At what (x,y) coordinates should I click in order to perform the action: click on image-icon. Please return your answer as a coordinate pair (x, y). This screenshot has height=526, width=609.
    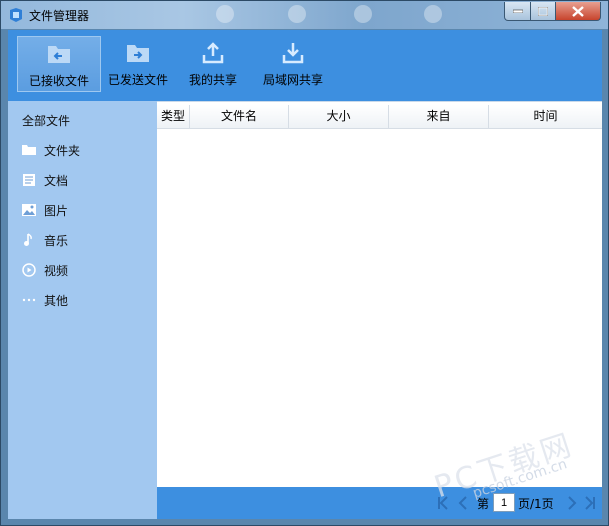
    Looking at the image, I should click on (29, 210).